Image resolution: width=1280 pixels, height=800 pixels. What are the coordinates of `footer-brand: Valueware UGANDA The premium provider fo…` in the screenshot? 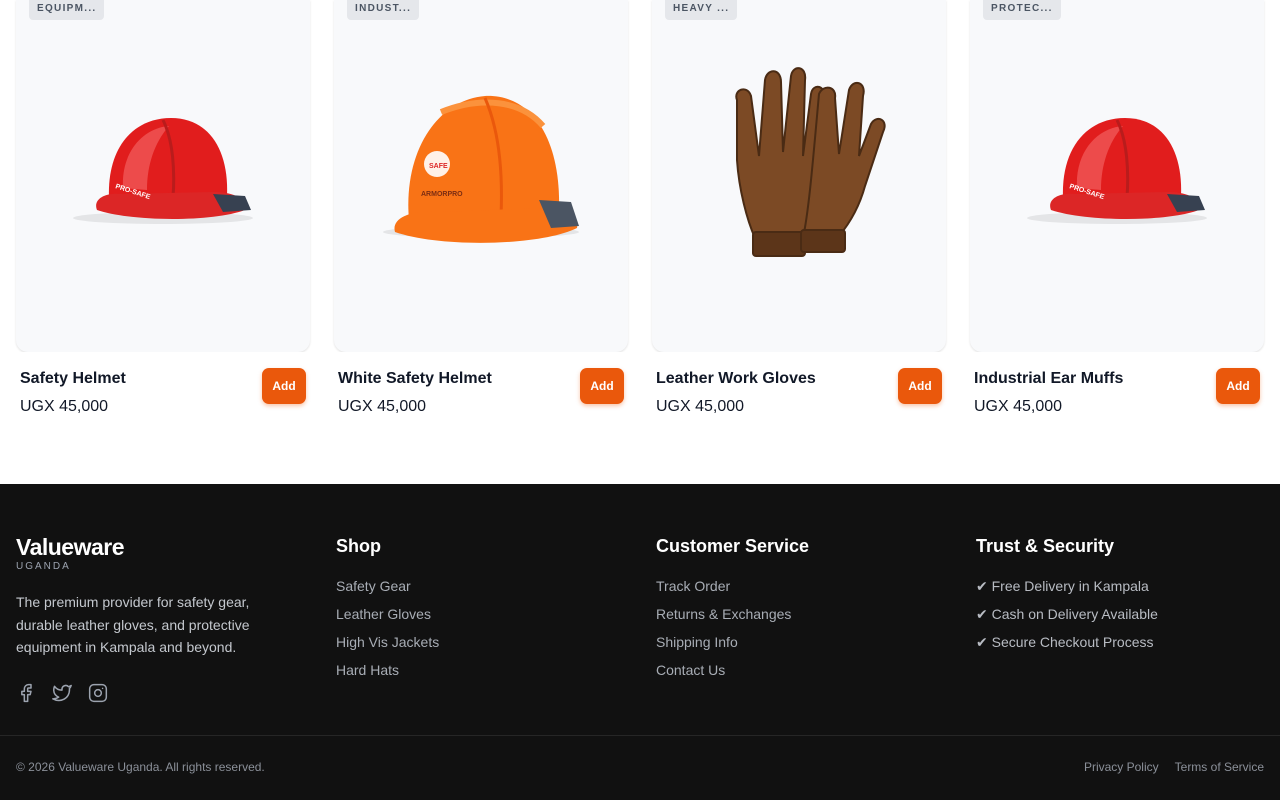 It's located at (146, 618).